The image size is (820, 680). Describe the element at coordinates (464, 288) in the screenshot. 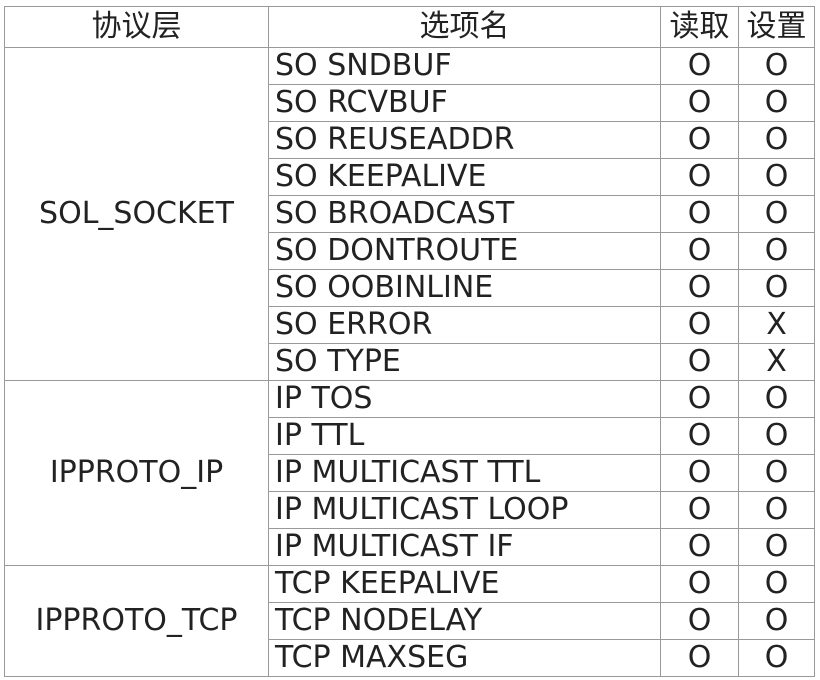

I see `option-name-cell: SO OOBINLINE` at that location.